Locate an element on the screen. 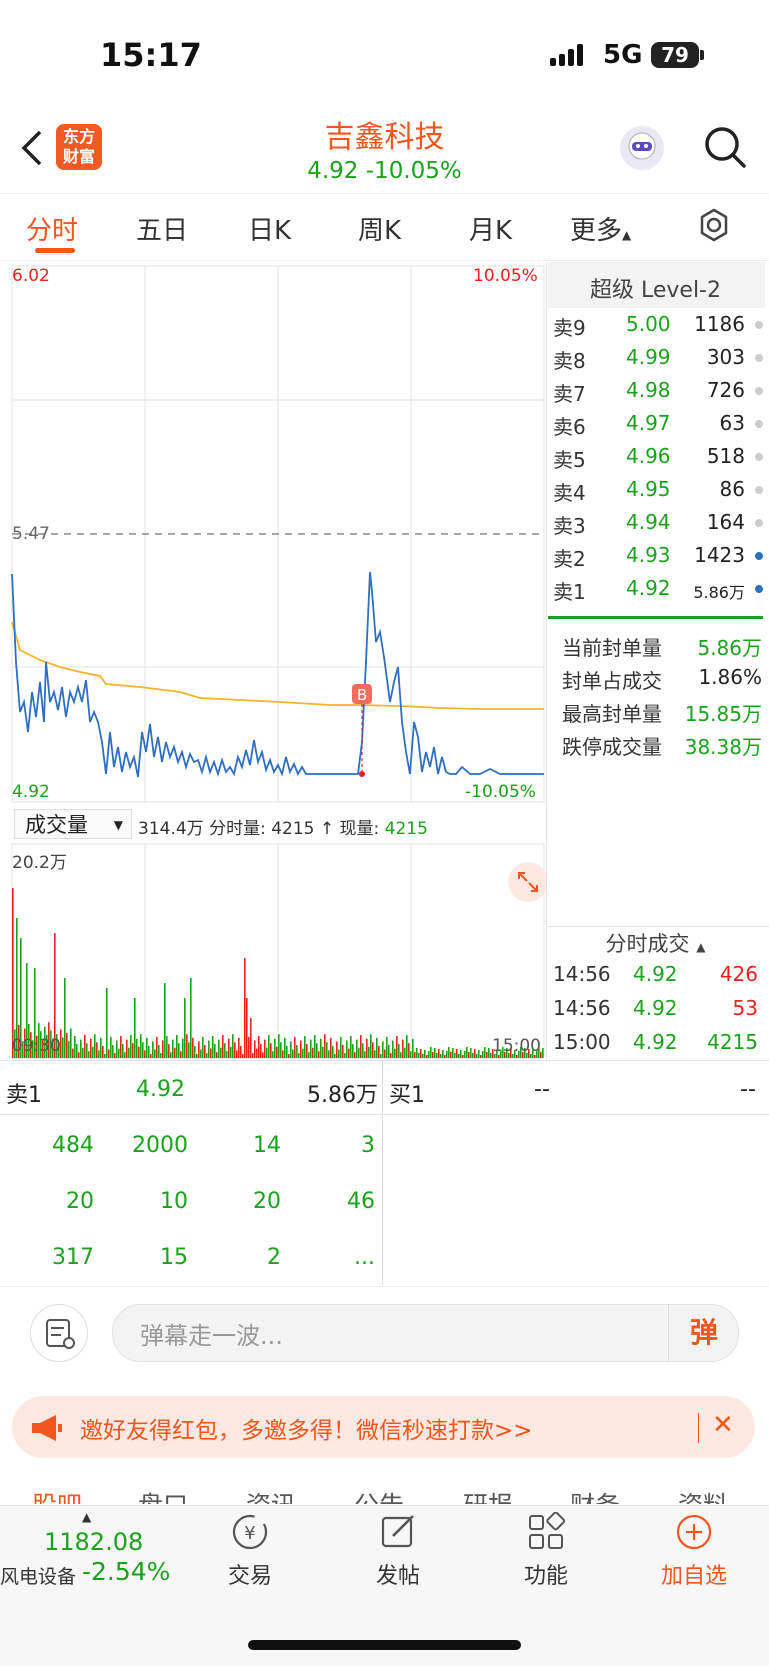 The height and width of the screenshot is (1666, 769). trade-button: ¥ 交易 is located at coordinates (250, 1551).